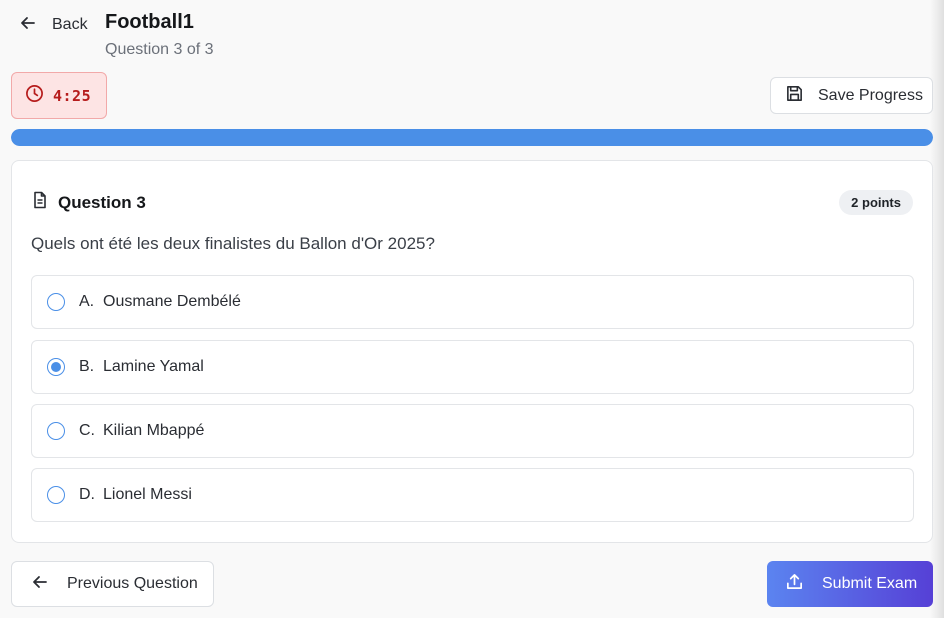  Describe the element at coordinates (87, 430) in the screenshot. I see `option-letter: C.` at that location.